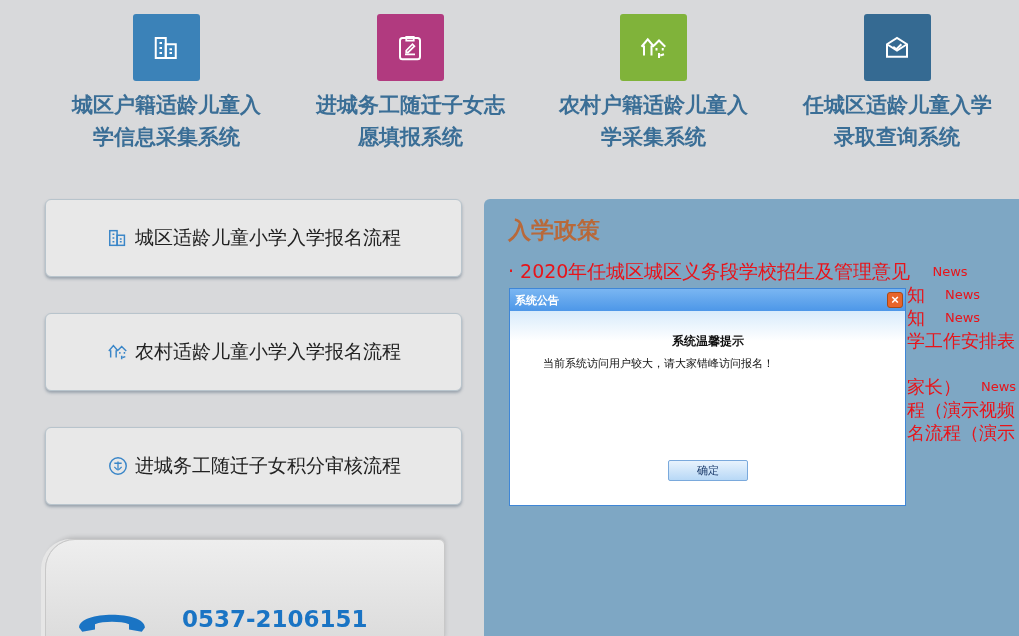 The width and height of the screenshot is (1019, 636). I want to click on badge-icon, so click(117, 466).